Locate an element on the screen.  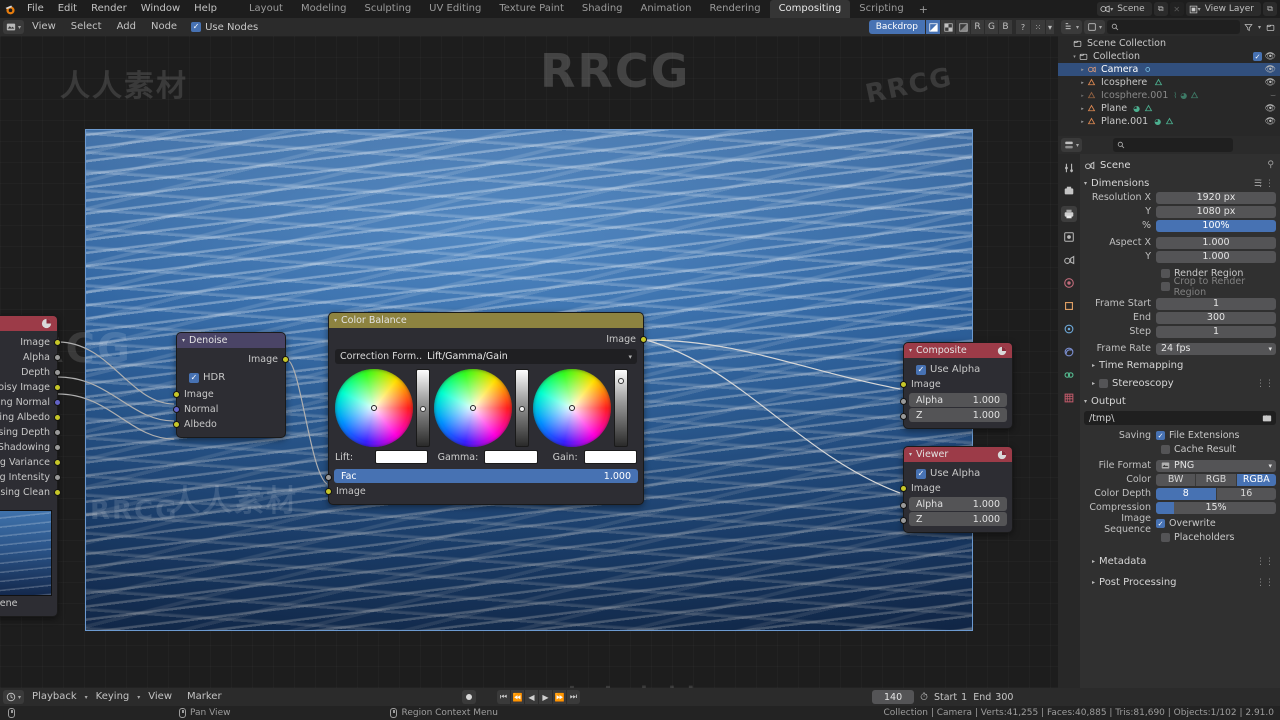
aspect-x-field: 1.000 is located at coordinates (1216, 242).